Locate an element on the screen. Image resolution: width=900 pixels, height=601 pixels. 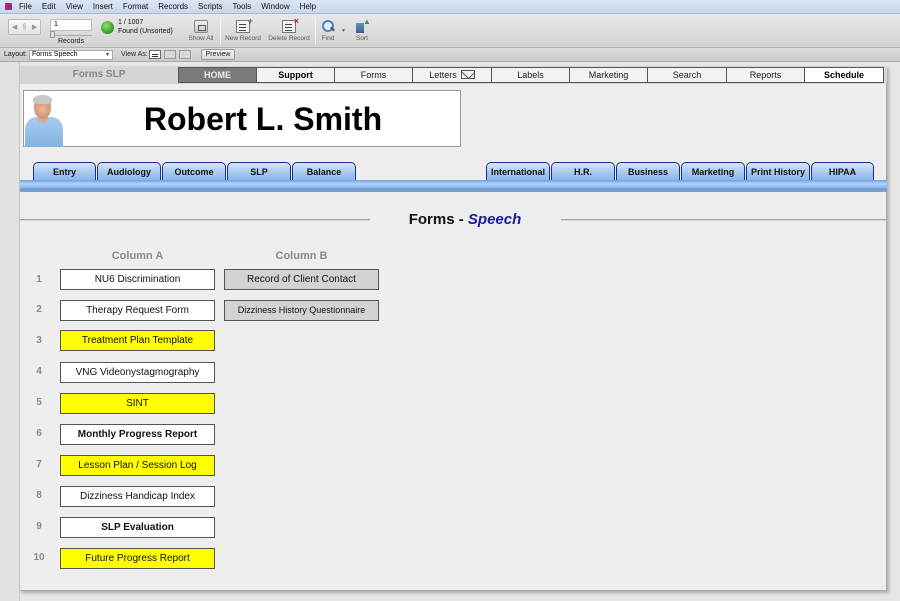
client-name: Robert L. Smith is located at coordinates (263, 119).